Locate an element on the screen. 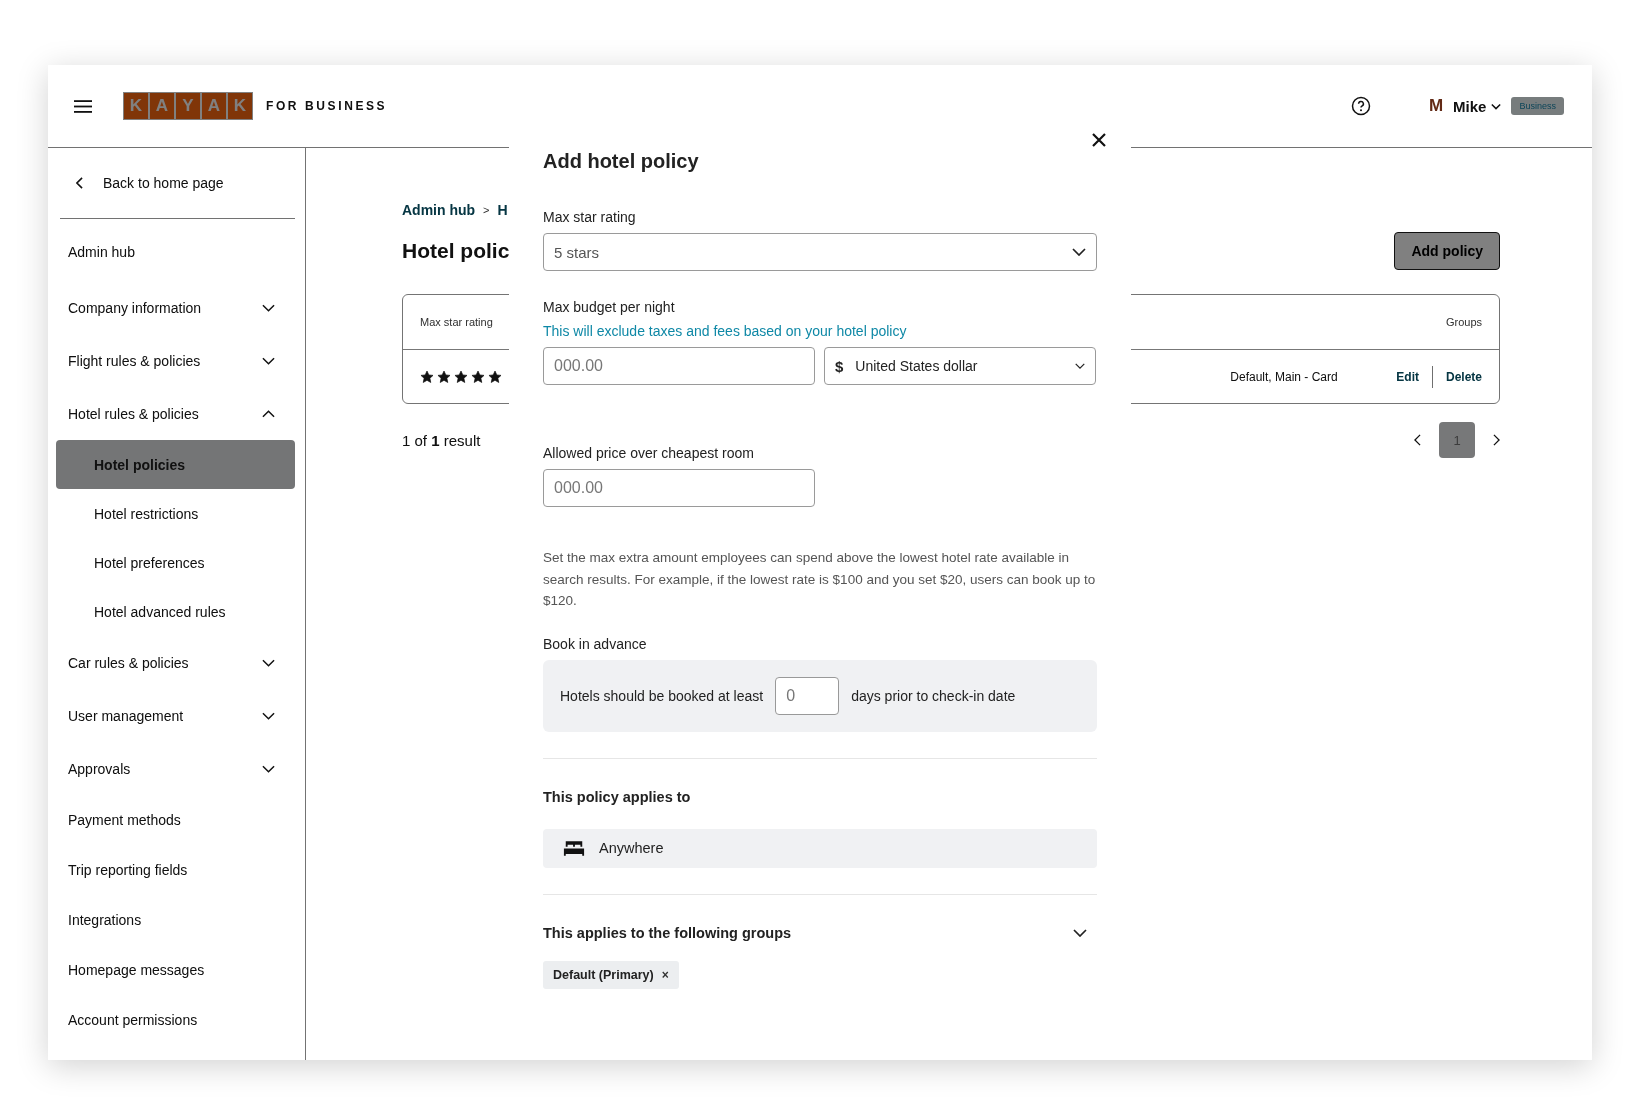 This screenshot has height=1110, width=1640. advance-text: Hotels should be booked at least is located at coordinates (662, 695).